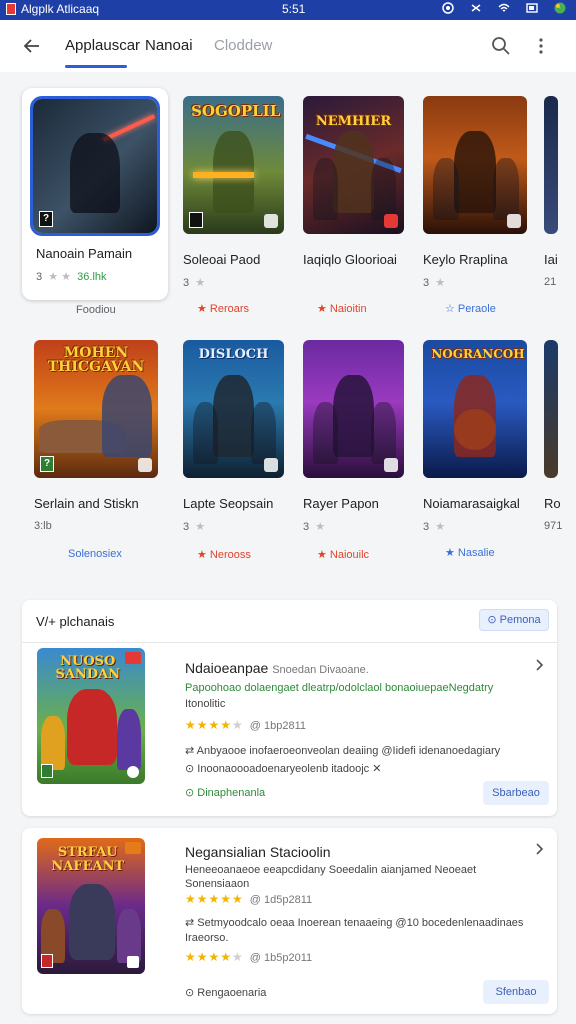  Describe the element at coordinates (501, 46) in the screenshot. I see `search-icon` at that location.